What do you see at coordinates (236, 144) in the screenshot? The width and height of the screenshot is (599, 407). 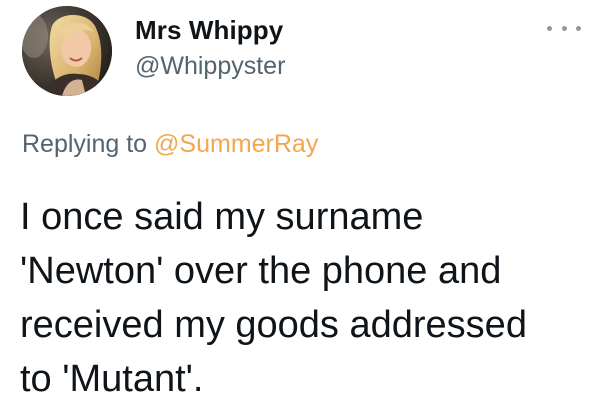 I see `reply-mention-link: @SummerRay` at bounding box center [236, 144].